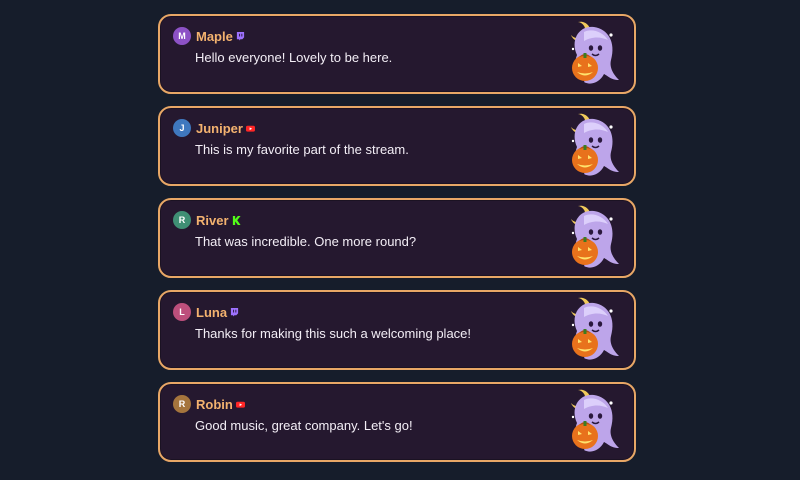  What do you see at coordinates (212, 312) in the screenshot?
I see `username: Luna` at bounding box center [212, 312].